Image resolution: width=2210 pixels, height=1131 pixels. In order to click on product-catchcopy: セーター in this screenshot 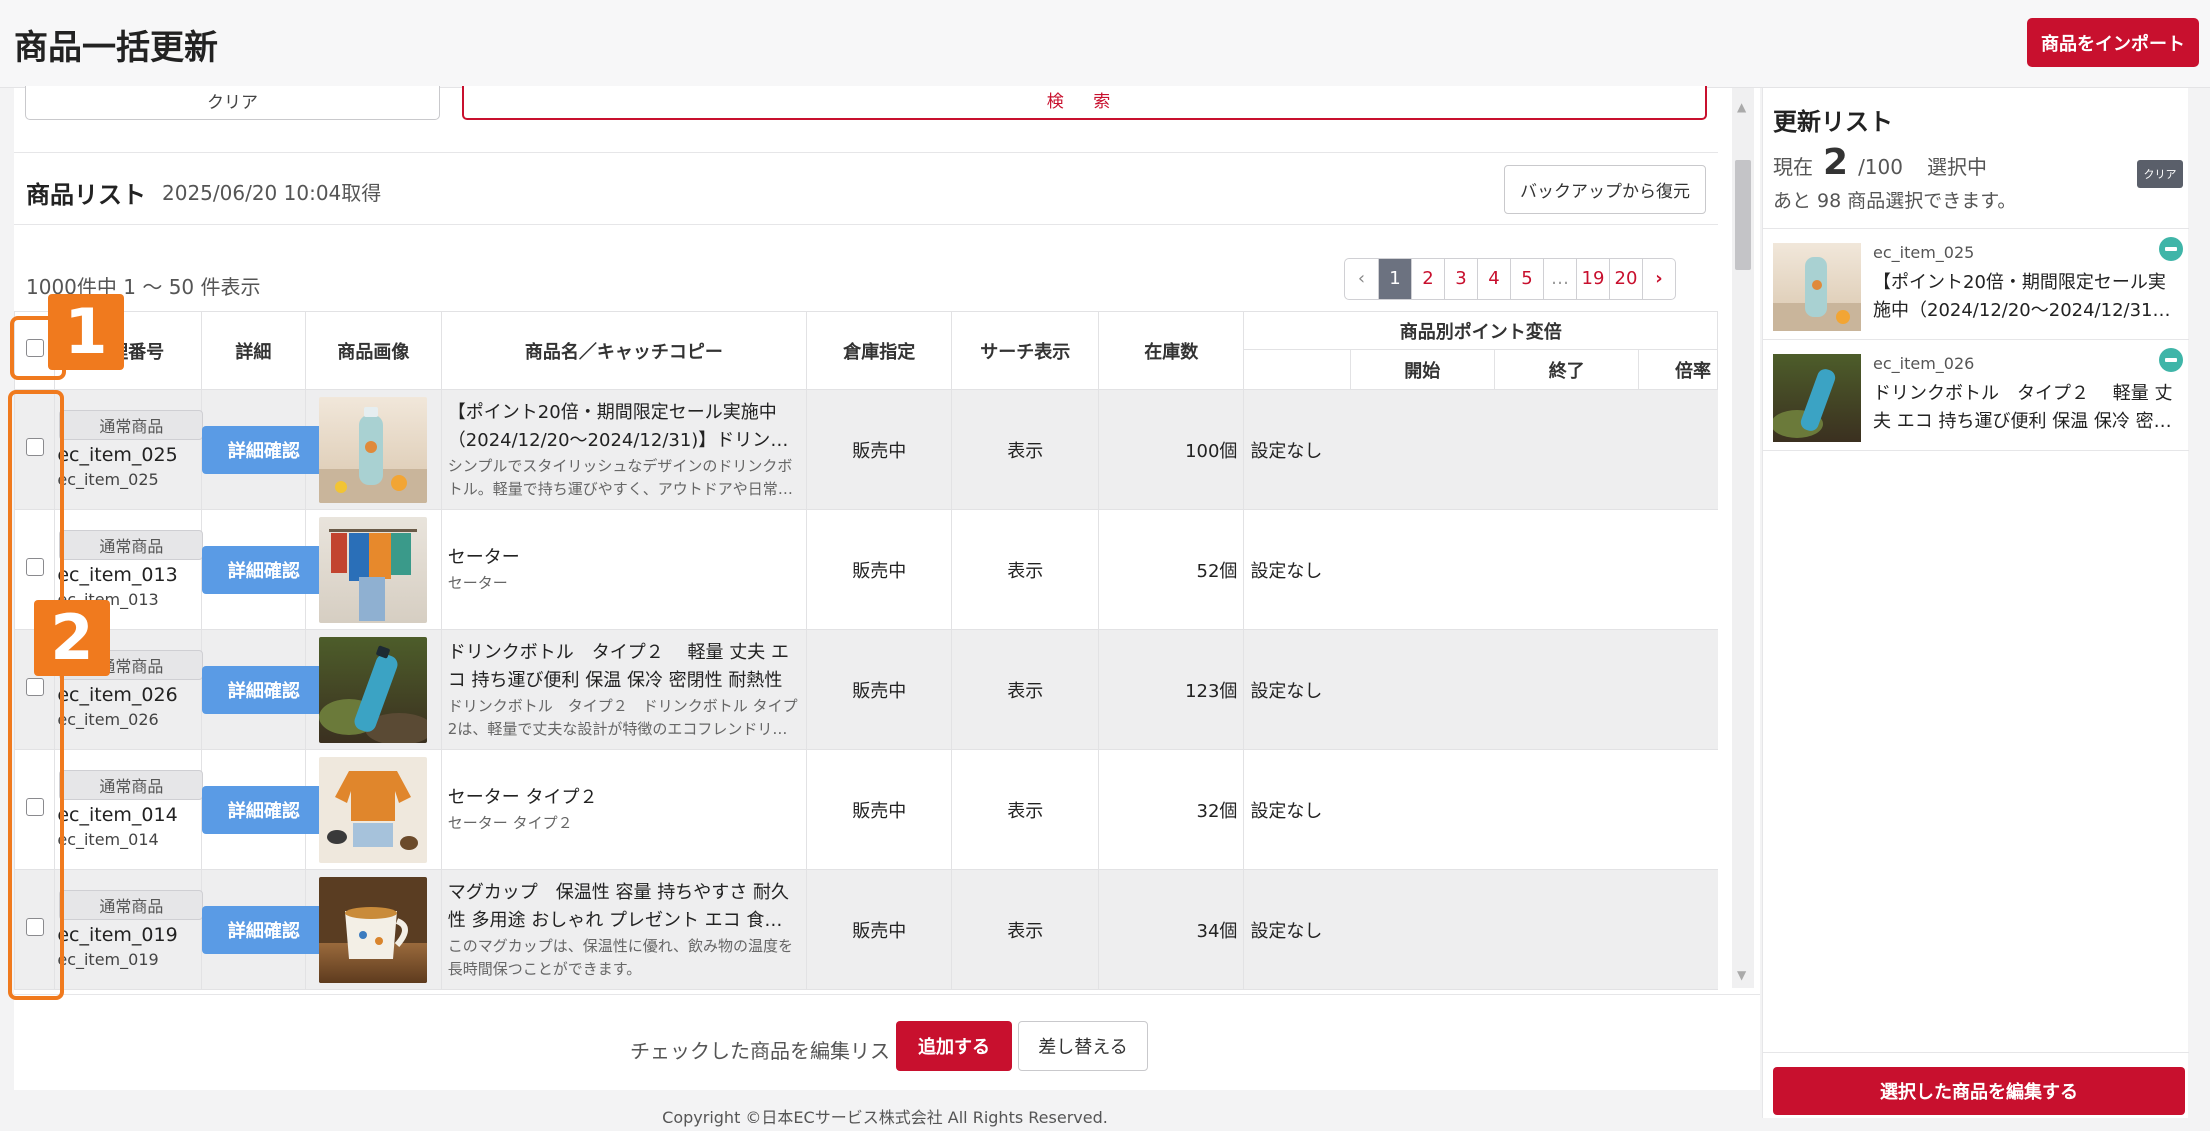, I will do `click(477, 583)`.